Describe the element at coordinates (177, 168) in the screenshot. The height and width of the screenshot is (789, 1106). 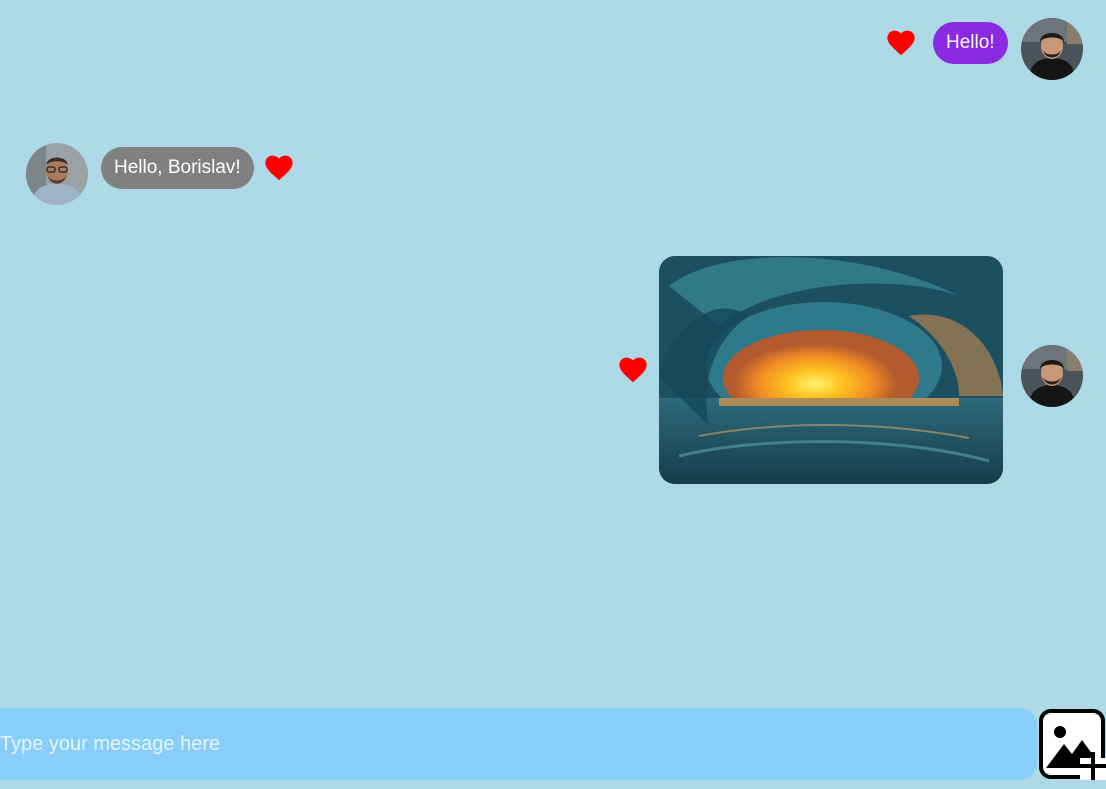
I see `message-bubble-received: Hello, Borislav!` at that location.